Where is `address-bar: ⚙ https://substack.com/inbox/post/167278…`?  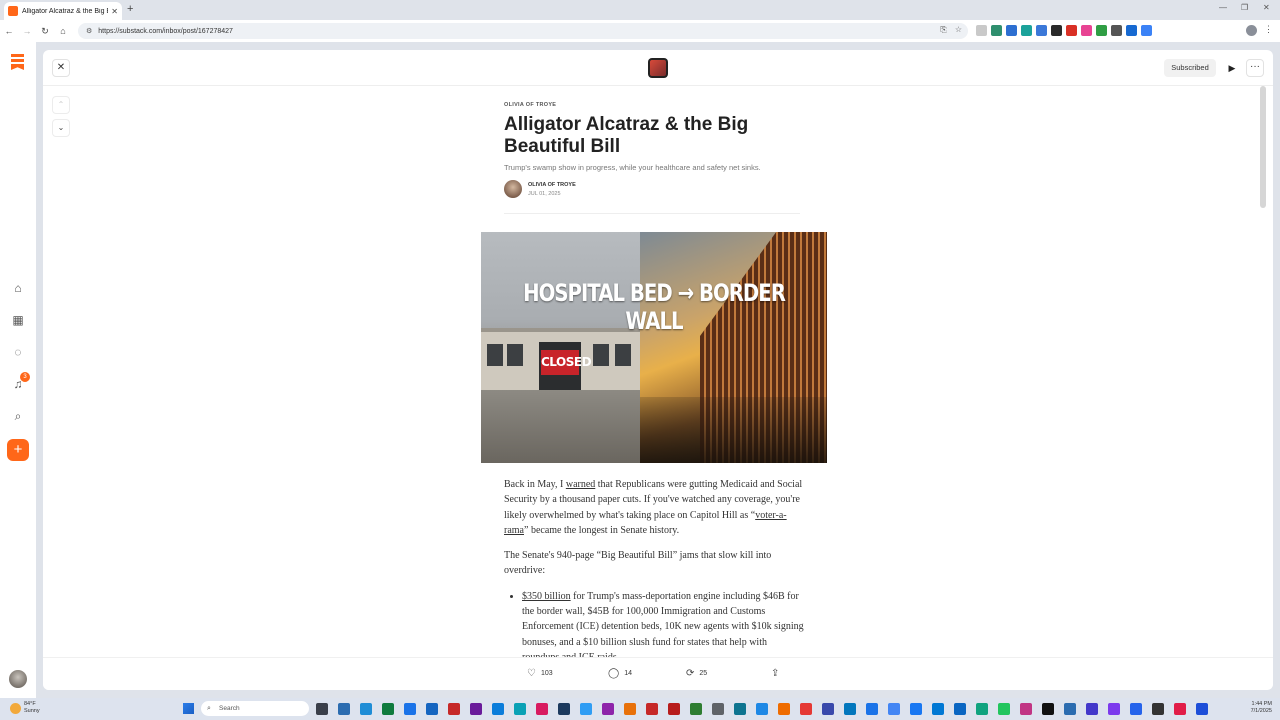 address-bar: ⚙ https://substack.com/inbox/post/167278… is located at coordinates (523, 31).